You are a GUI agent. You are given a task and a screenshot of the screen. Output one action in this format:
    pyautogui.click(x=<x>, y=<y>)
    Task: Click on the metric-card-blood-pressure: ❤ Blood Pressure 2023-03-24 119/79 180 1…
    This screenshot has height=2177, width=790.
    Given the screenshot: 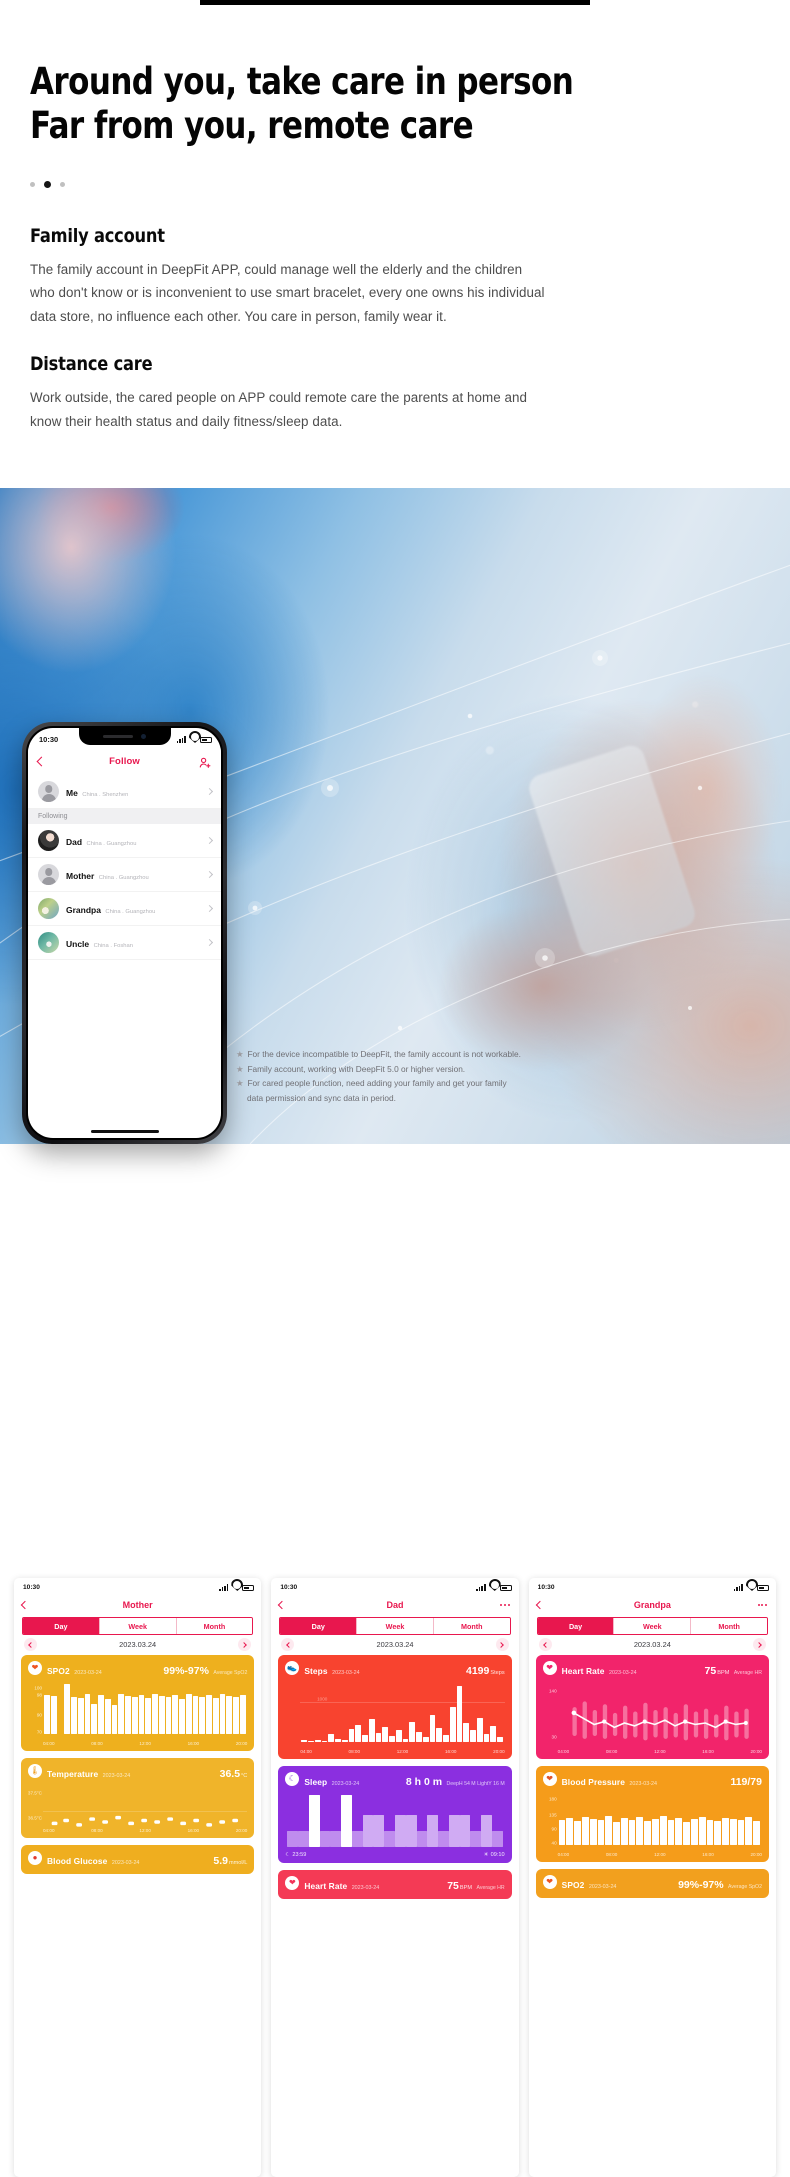 What is the action you would take?
    pyautogui.click(x=652, y=1814)
    